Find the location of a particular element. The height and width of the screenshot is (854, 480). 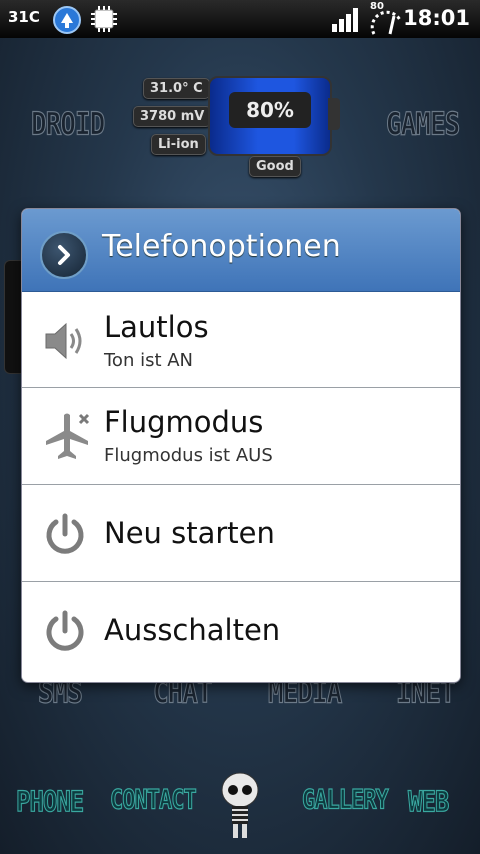

option-silent: Lautlos Ton ist AN is located at coordinates (241, 340).